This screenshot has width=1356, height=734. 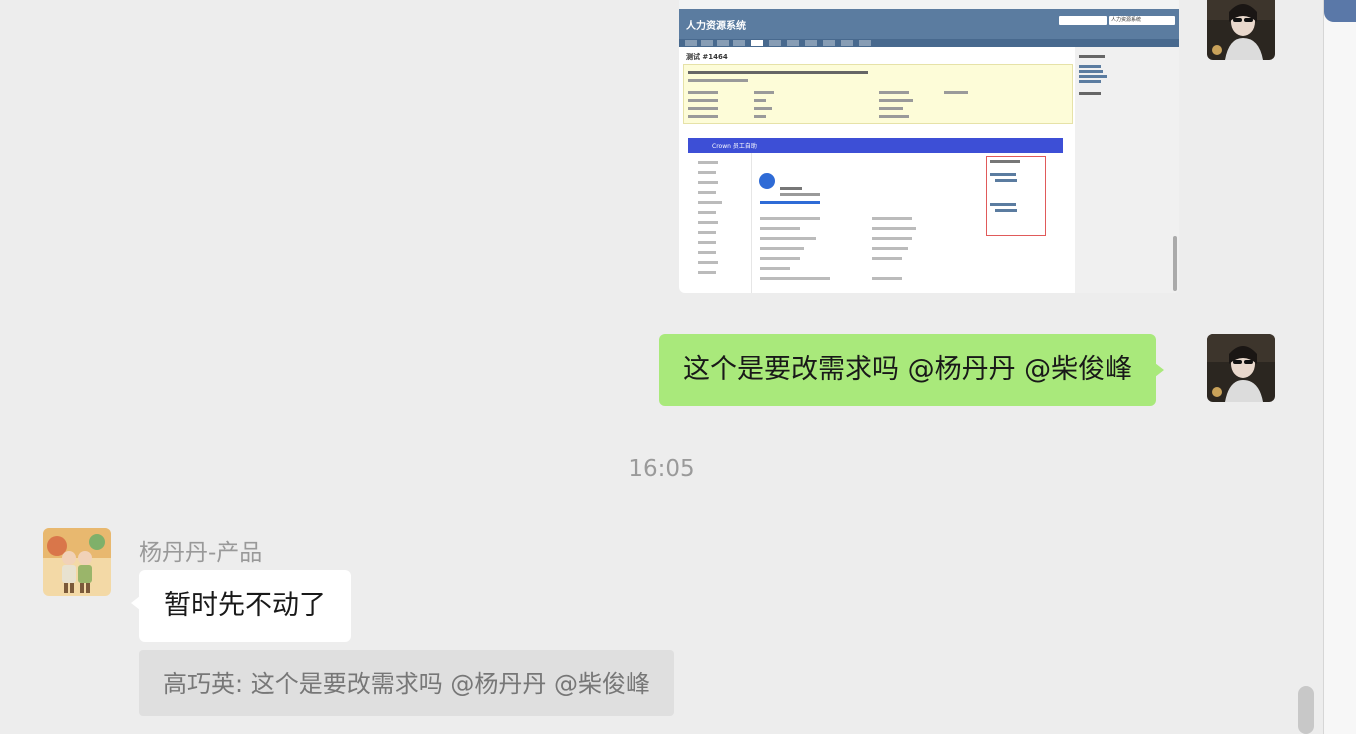 I want to click on screenshot-highlight-box, so click(x=1016, y=196).